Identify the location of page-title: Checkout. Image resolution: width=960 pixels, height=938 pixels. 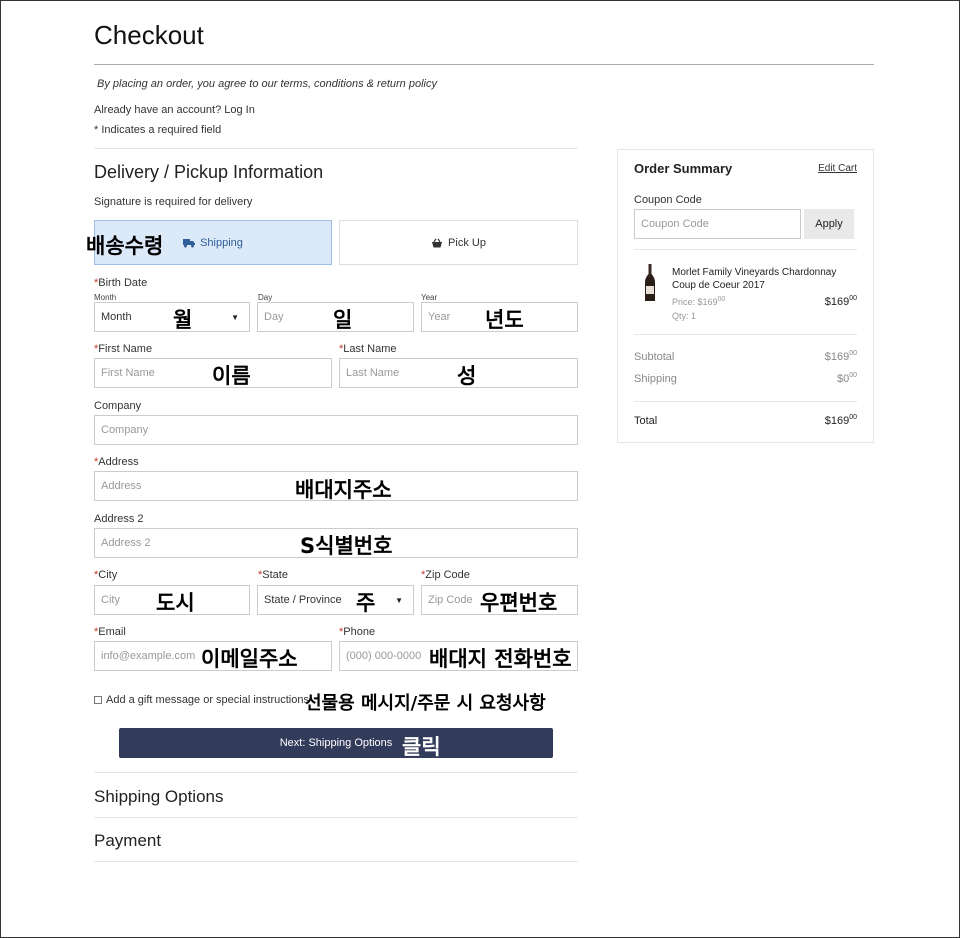
(149, 35).